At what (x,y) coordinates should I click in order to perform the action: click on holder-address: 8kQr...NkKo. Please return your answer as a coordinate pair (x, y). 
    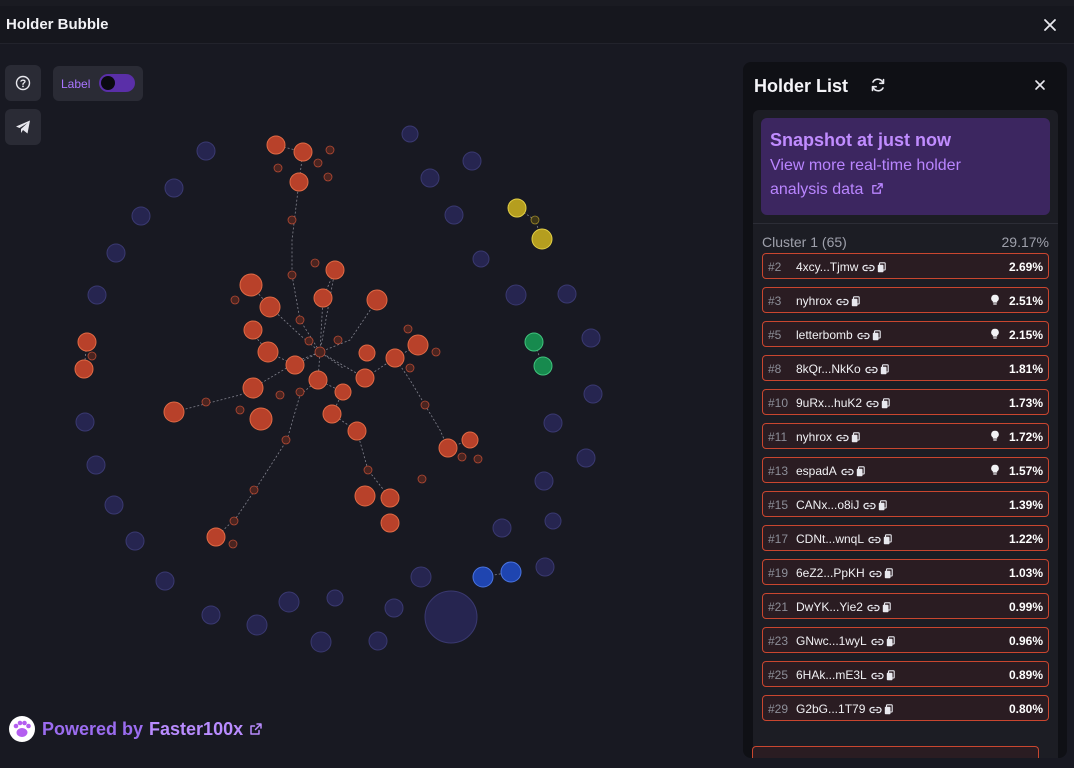
    Looking at the image, I should click on (828, 369).